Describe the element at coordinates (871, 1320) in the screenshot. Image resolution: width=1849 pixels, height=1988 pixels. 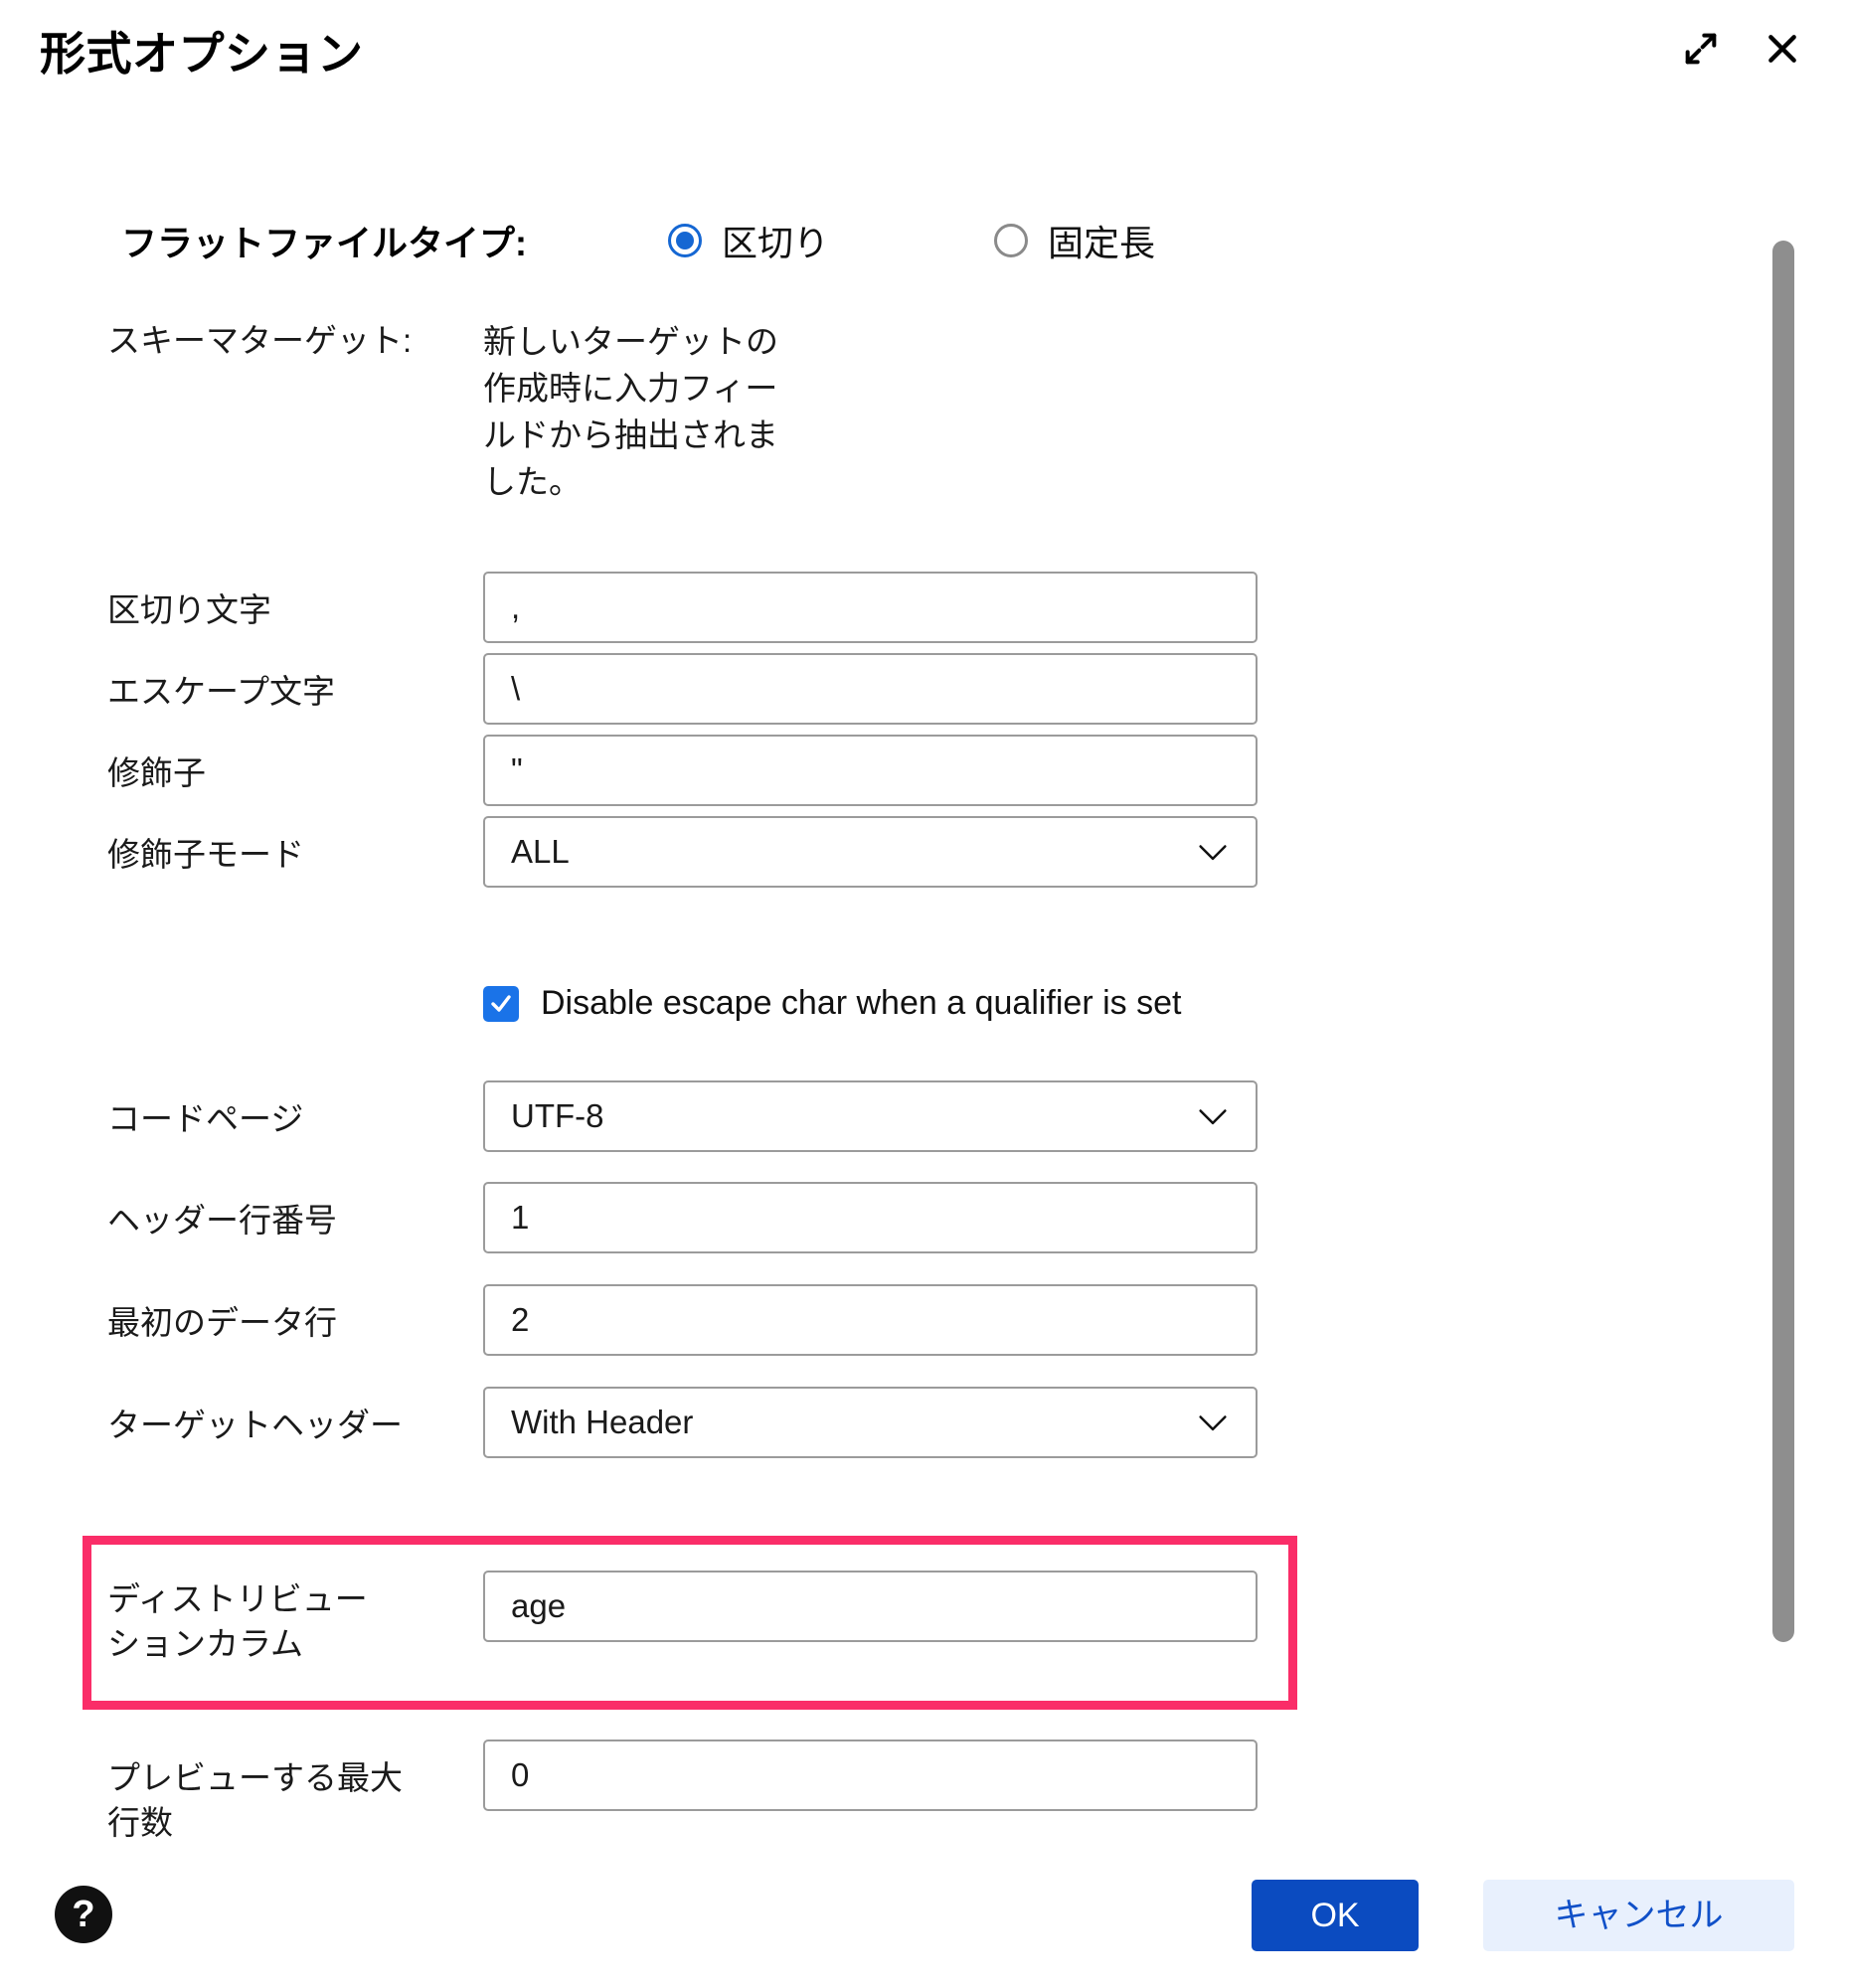
I see `first-data-row-input: 2` at that location.